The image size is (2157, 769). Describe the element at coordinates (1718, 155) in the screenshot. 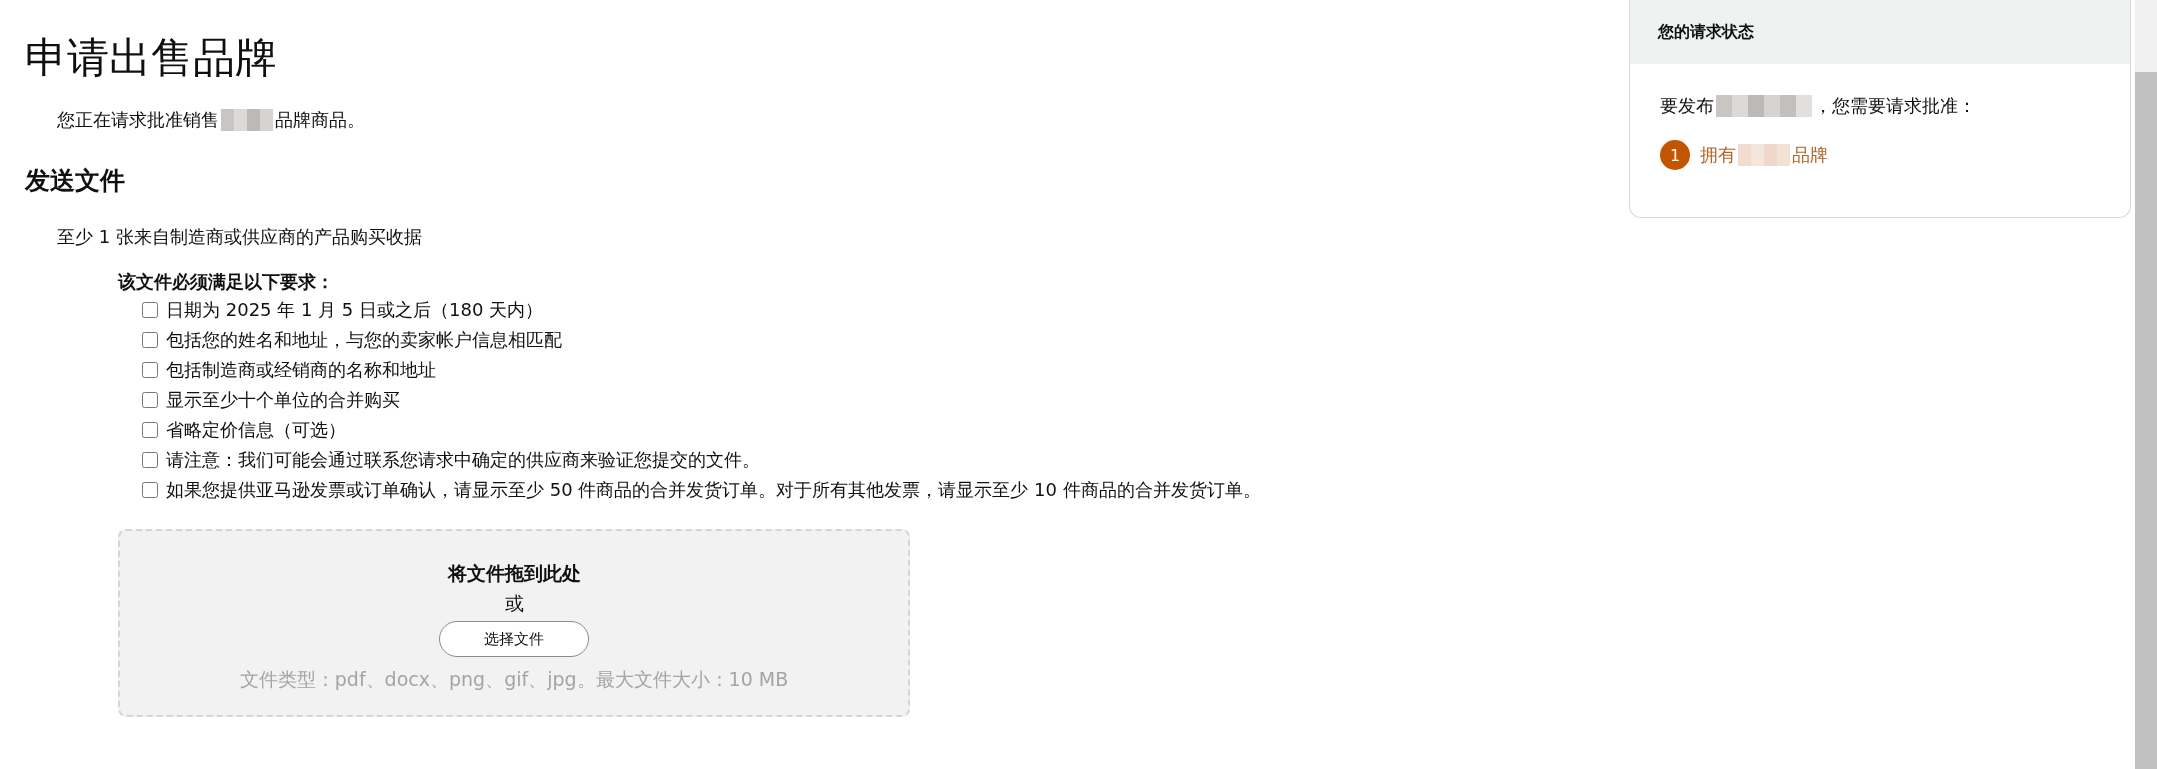

I see `step-link: 拥有` at that location.